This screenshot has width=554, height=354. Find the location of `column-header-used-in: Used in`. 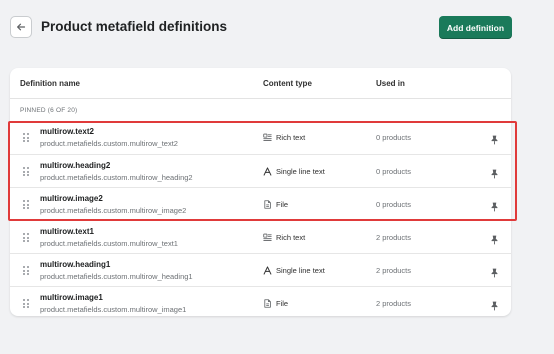

column-header-used-in: Used in is located at coordinates (390, 83).